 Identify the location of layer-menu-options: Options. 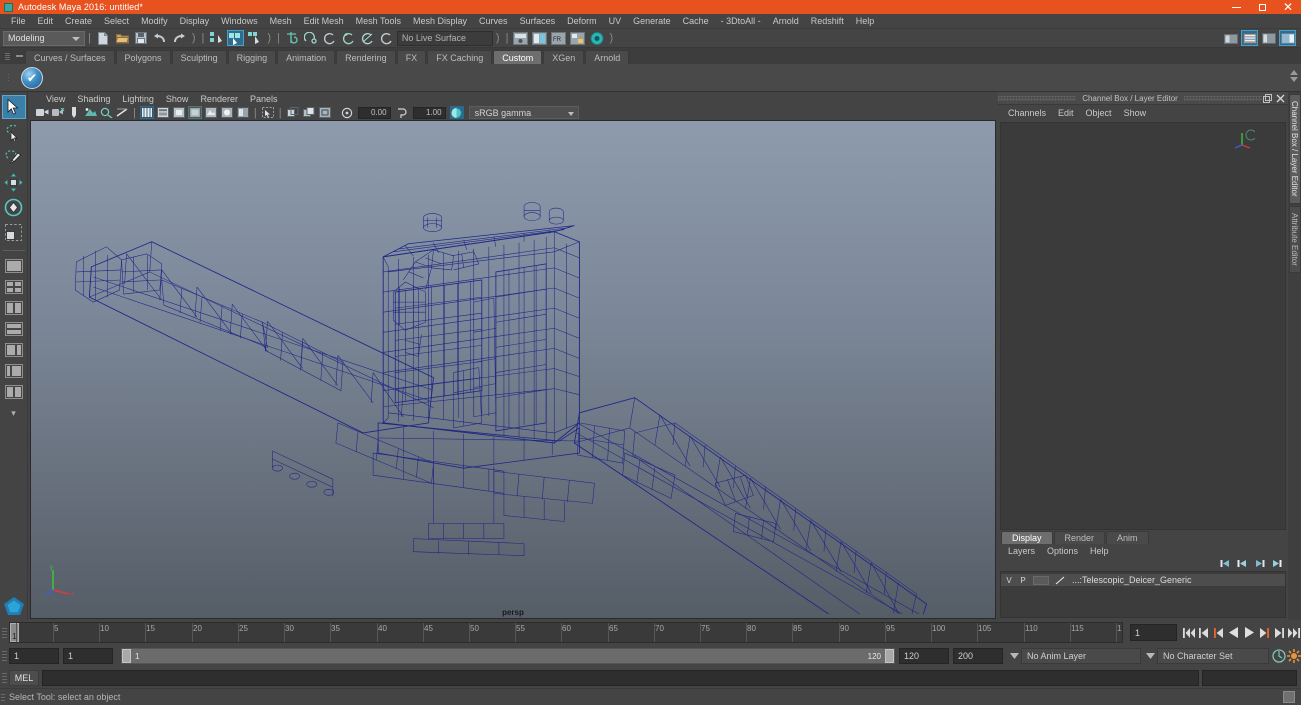
(1062, 551).